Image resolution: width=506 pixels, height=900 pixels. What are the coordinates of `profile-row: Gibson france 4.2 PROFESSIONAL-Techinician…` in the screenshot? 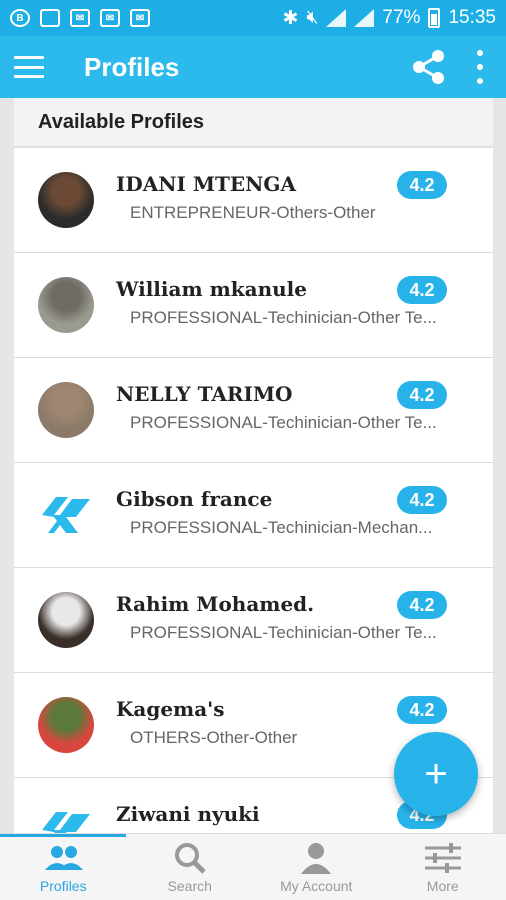 It's located at (253, 515).